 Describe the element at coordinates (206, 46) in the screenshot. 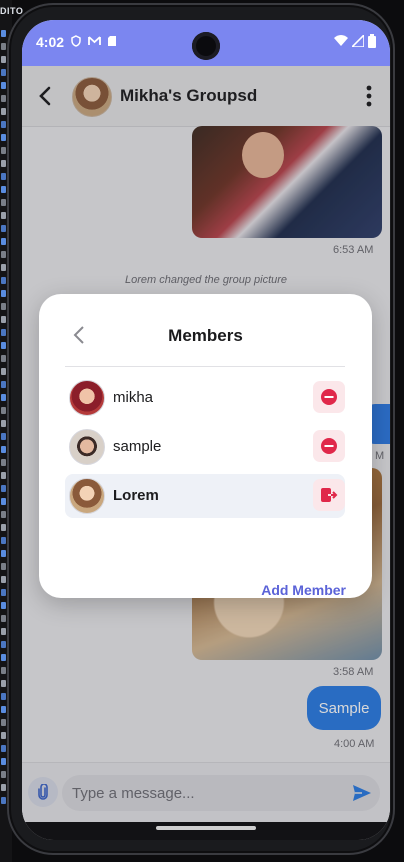

I see `front-camera` at that location.